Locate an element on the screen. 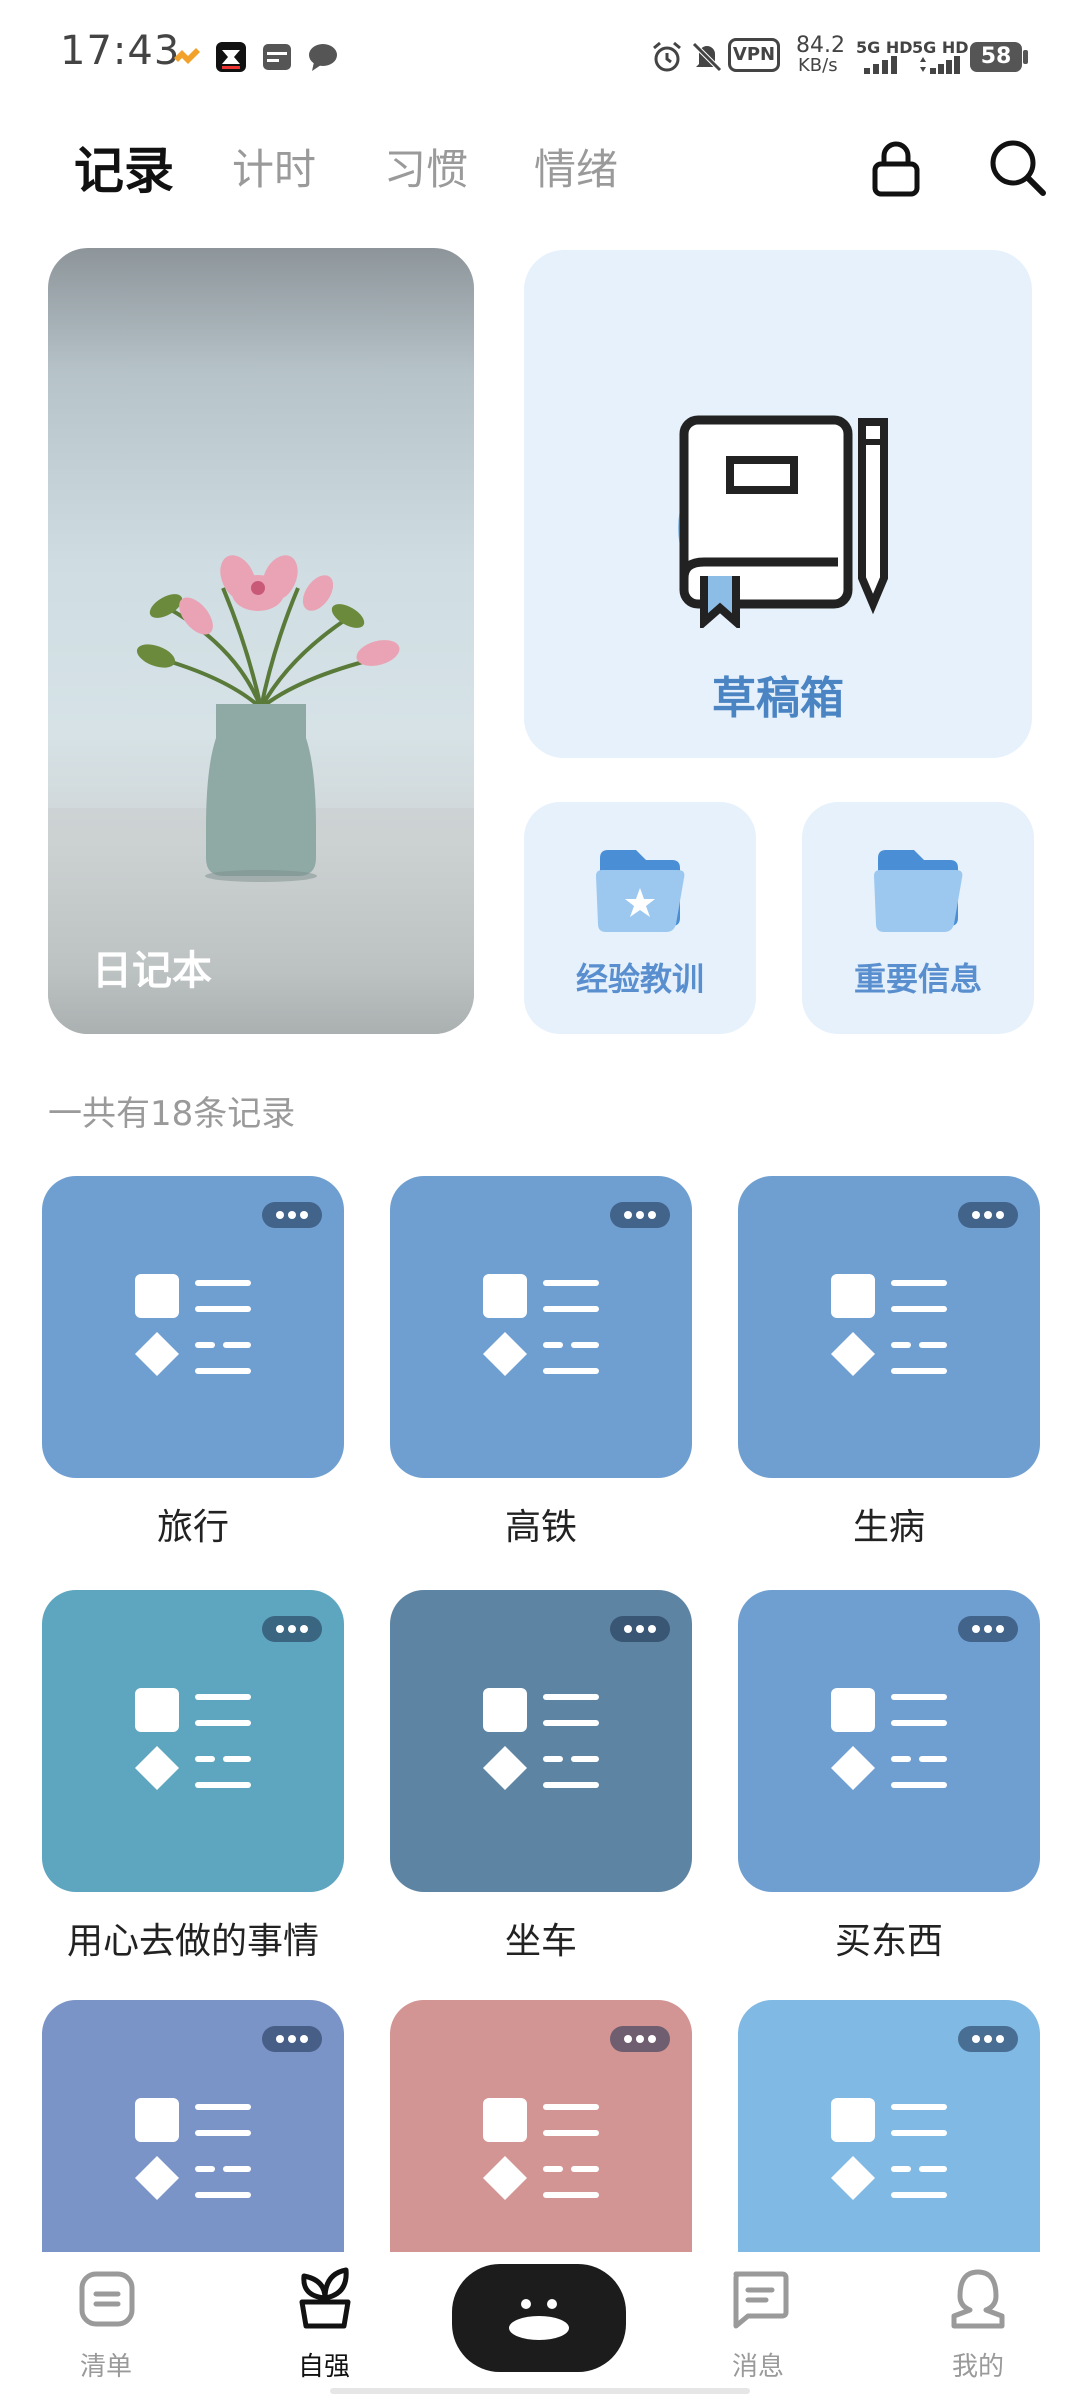 This screenshot has height=2400, width=1080. folder-star-icon is located at coordinates (640, 891).